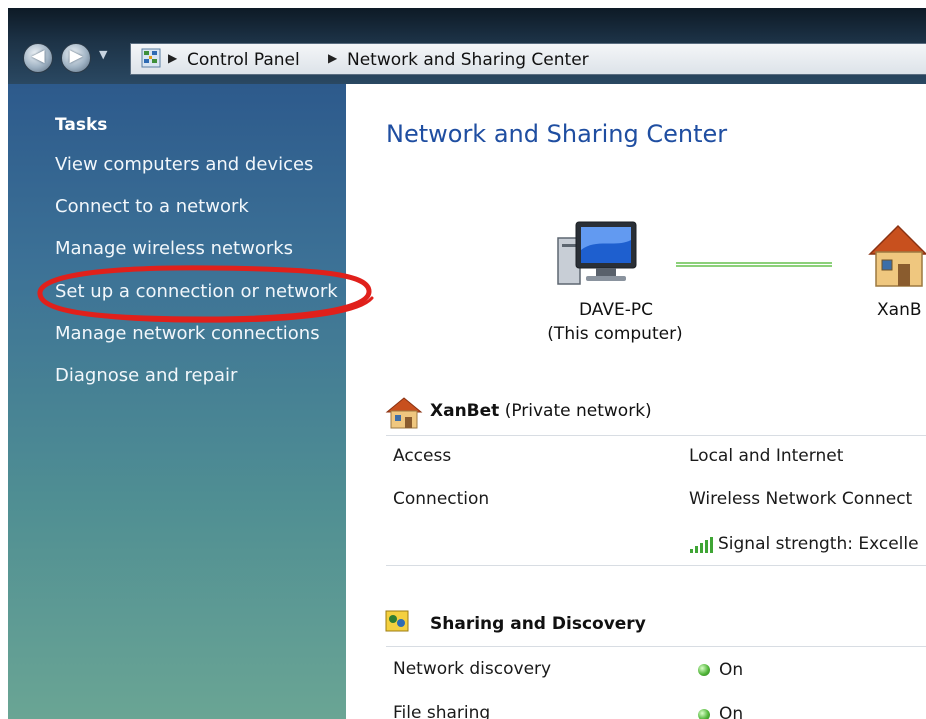 The image size is (926, 719). Describe the element at coordinates (754, 264) in the screenshot. I see `connection-line` at that location.